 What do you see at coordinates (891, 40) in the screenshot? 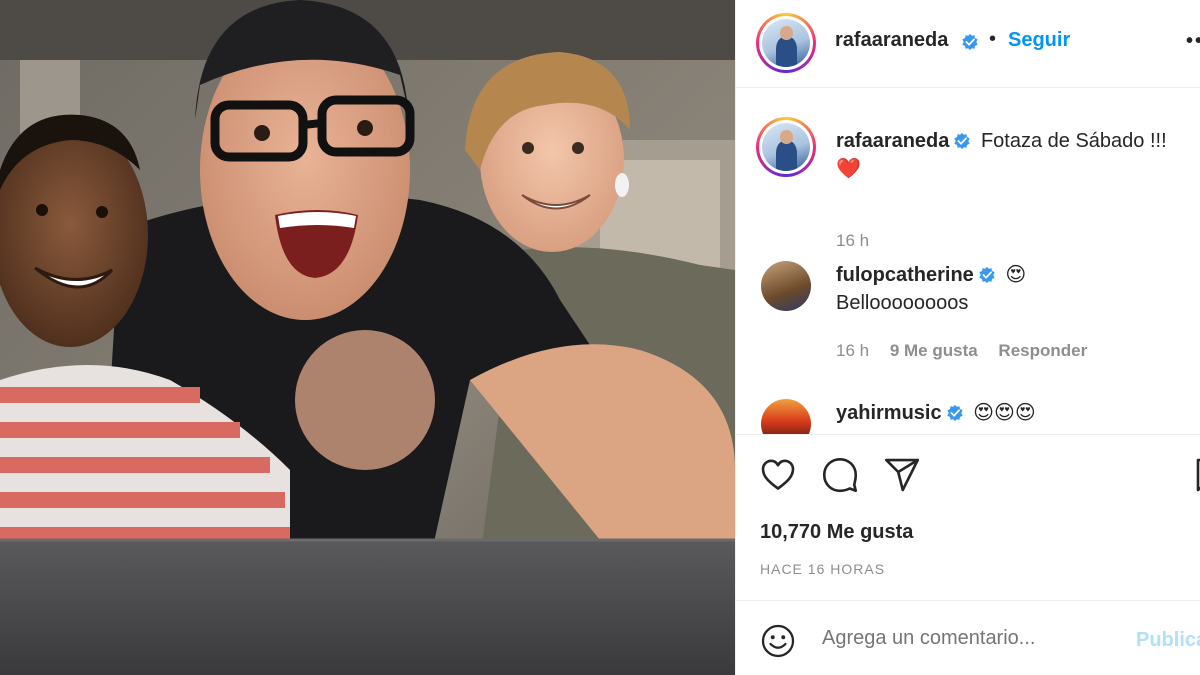
I see `author-username: rafaaraneda` at bounding box center [891, 40].